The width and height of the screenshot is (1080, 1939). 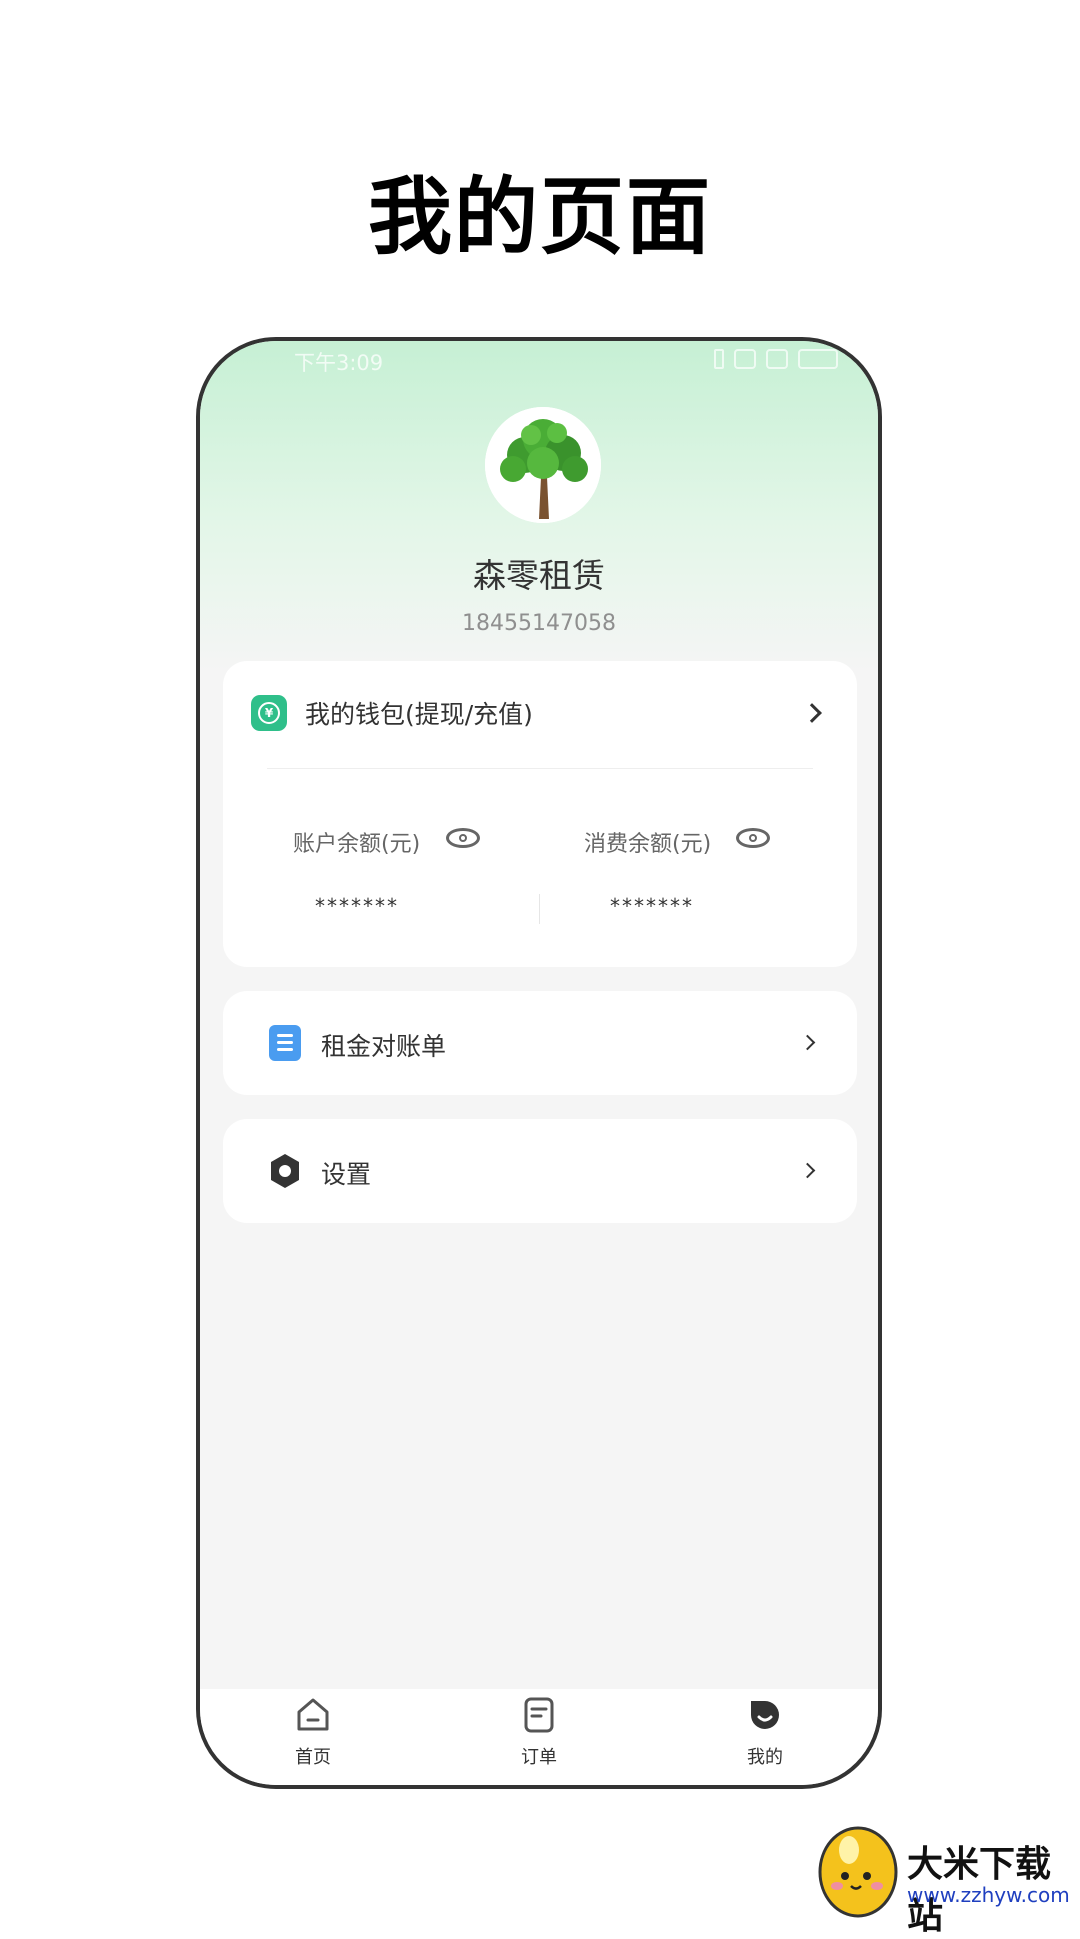 I want to click on wallet-icon: ¥, so click(x=269, y=713).